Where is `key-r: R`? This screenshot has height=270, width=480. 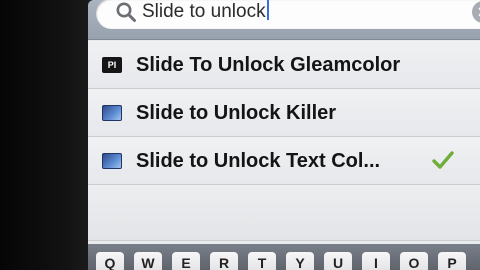
key-r: R is located at coordinates (224, 261).